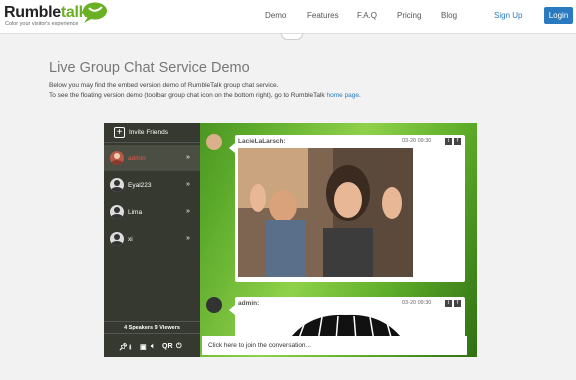 This screenshot has height=380, width=576. I want to click on user-item-eyal223: Eyal223 », so click(152, 185).